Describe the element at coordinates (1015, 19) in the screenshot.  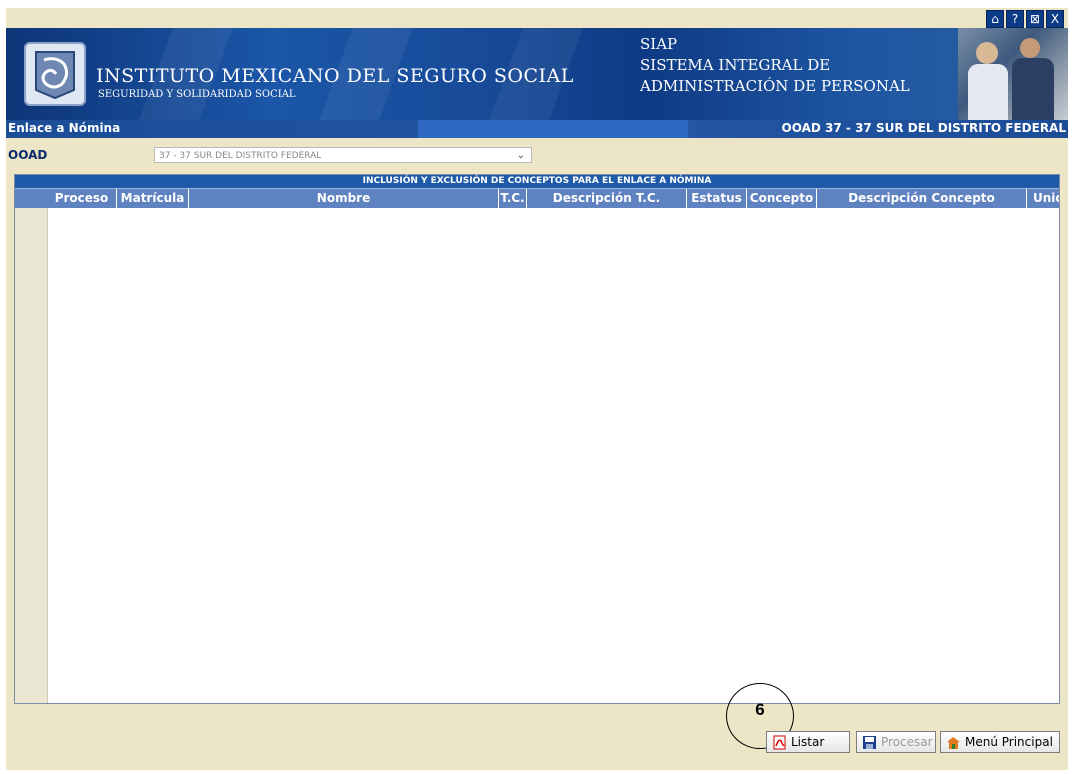
I see `help-icon: ?` at that location.